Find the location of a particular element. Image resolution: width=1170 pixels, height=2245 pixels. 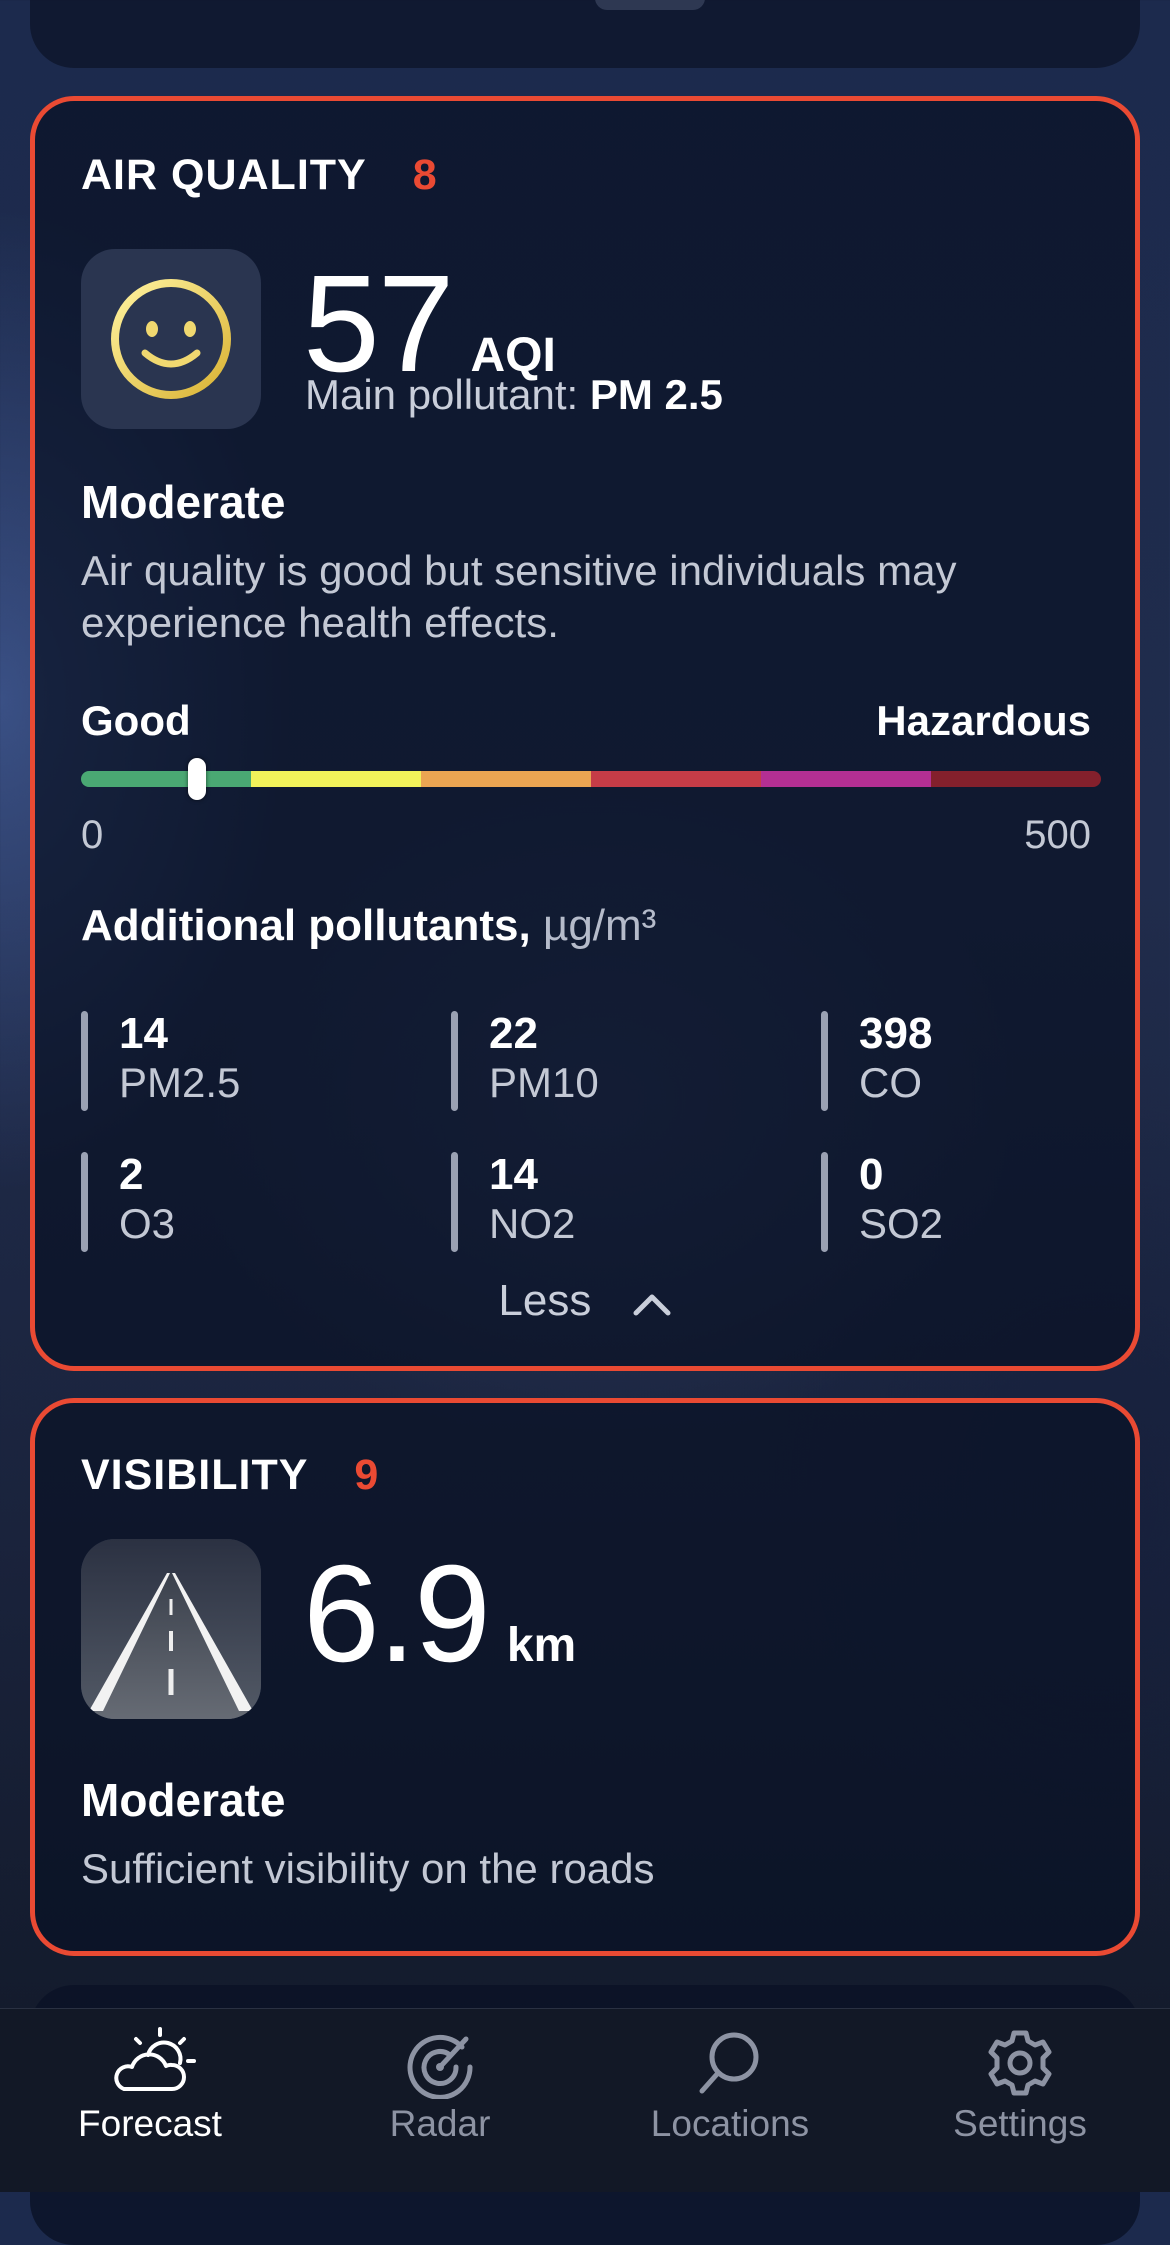

card-handle is located at coordinates (650, 5).